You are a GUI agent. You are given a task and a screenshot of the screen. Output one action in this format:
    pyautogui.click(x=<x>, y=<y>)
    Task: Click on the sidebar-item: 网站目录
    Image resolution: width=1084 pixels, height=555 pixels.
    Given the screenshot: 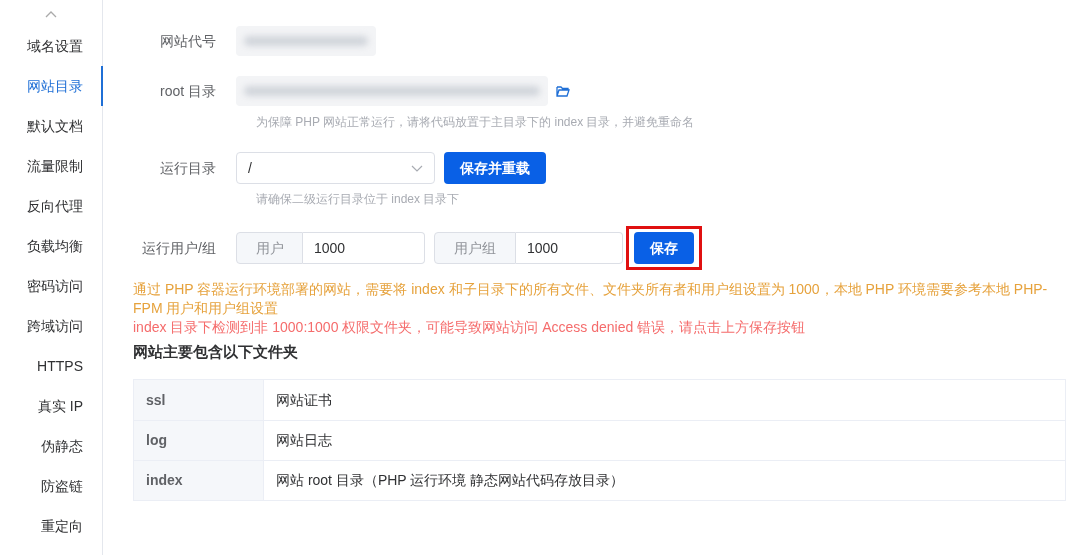 What is the action you would take?
    pyautogui.click(x=52, y=86)
    